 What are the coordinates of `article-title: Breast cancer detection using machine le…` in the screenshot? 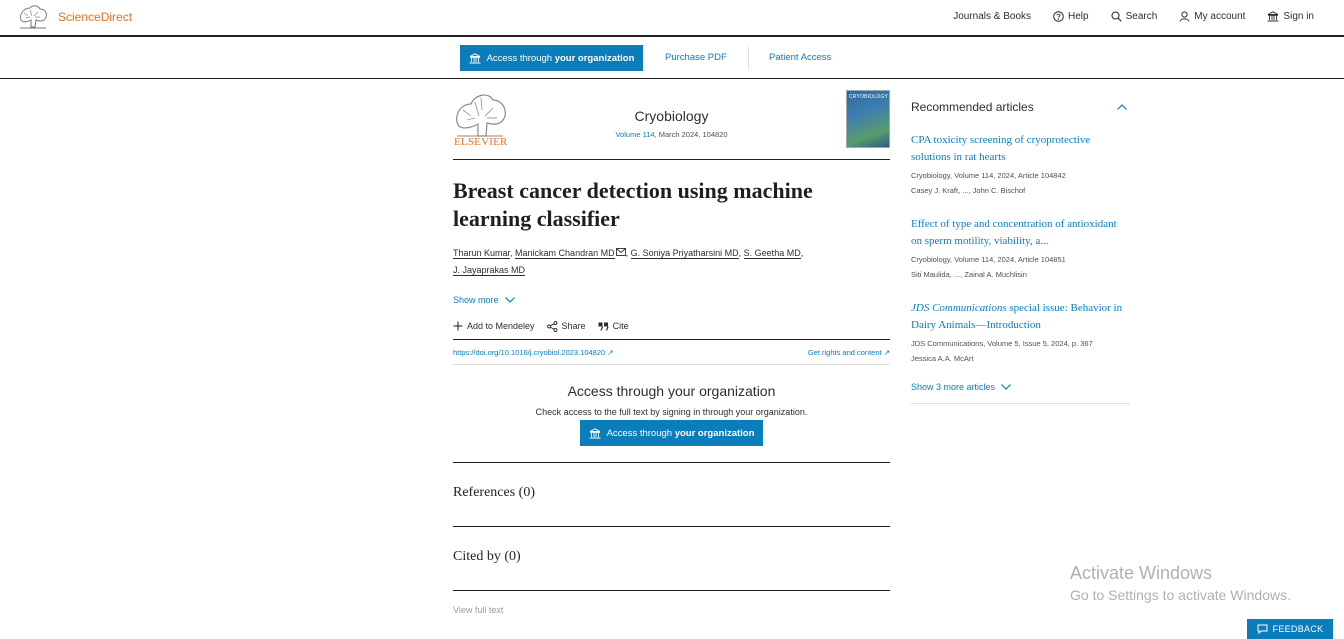 It's located at (633, 204).